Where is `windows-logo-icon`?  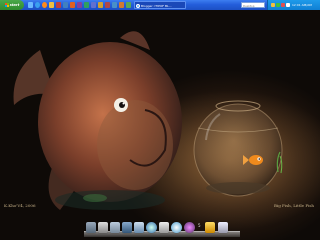 windows-logo-icon is located at coordinates (6, 5).